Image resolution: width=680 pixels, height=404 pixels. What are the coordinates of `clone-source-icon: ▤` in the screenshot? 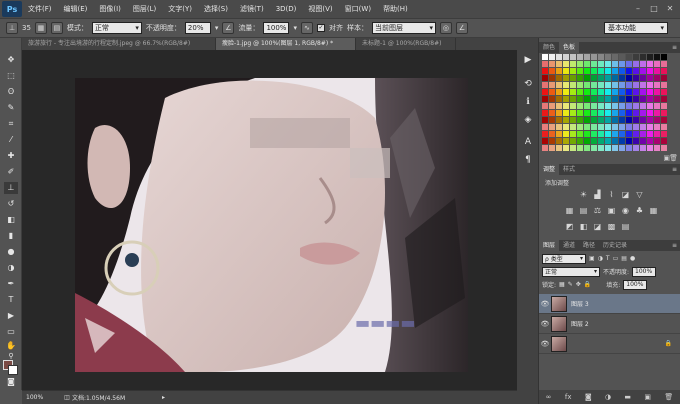 It's located at (56, 28).